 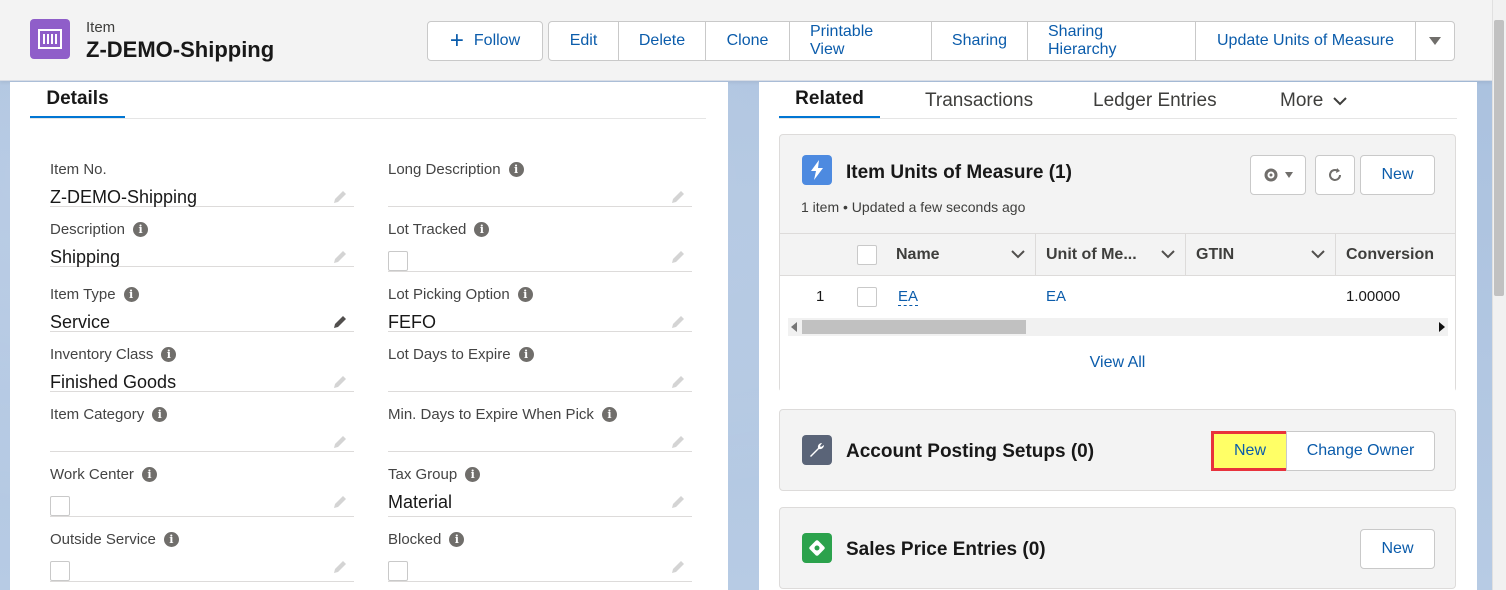 I want to click on uom-unit-link: EA, so click(x=1056, y=296).